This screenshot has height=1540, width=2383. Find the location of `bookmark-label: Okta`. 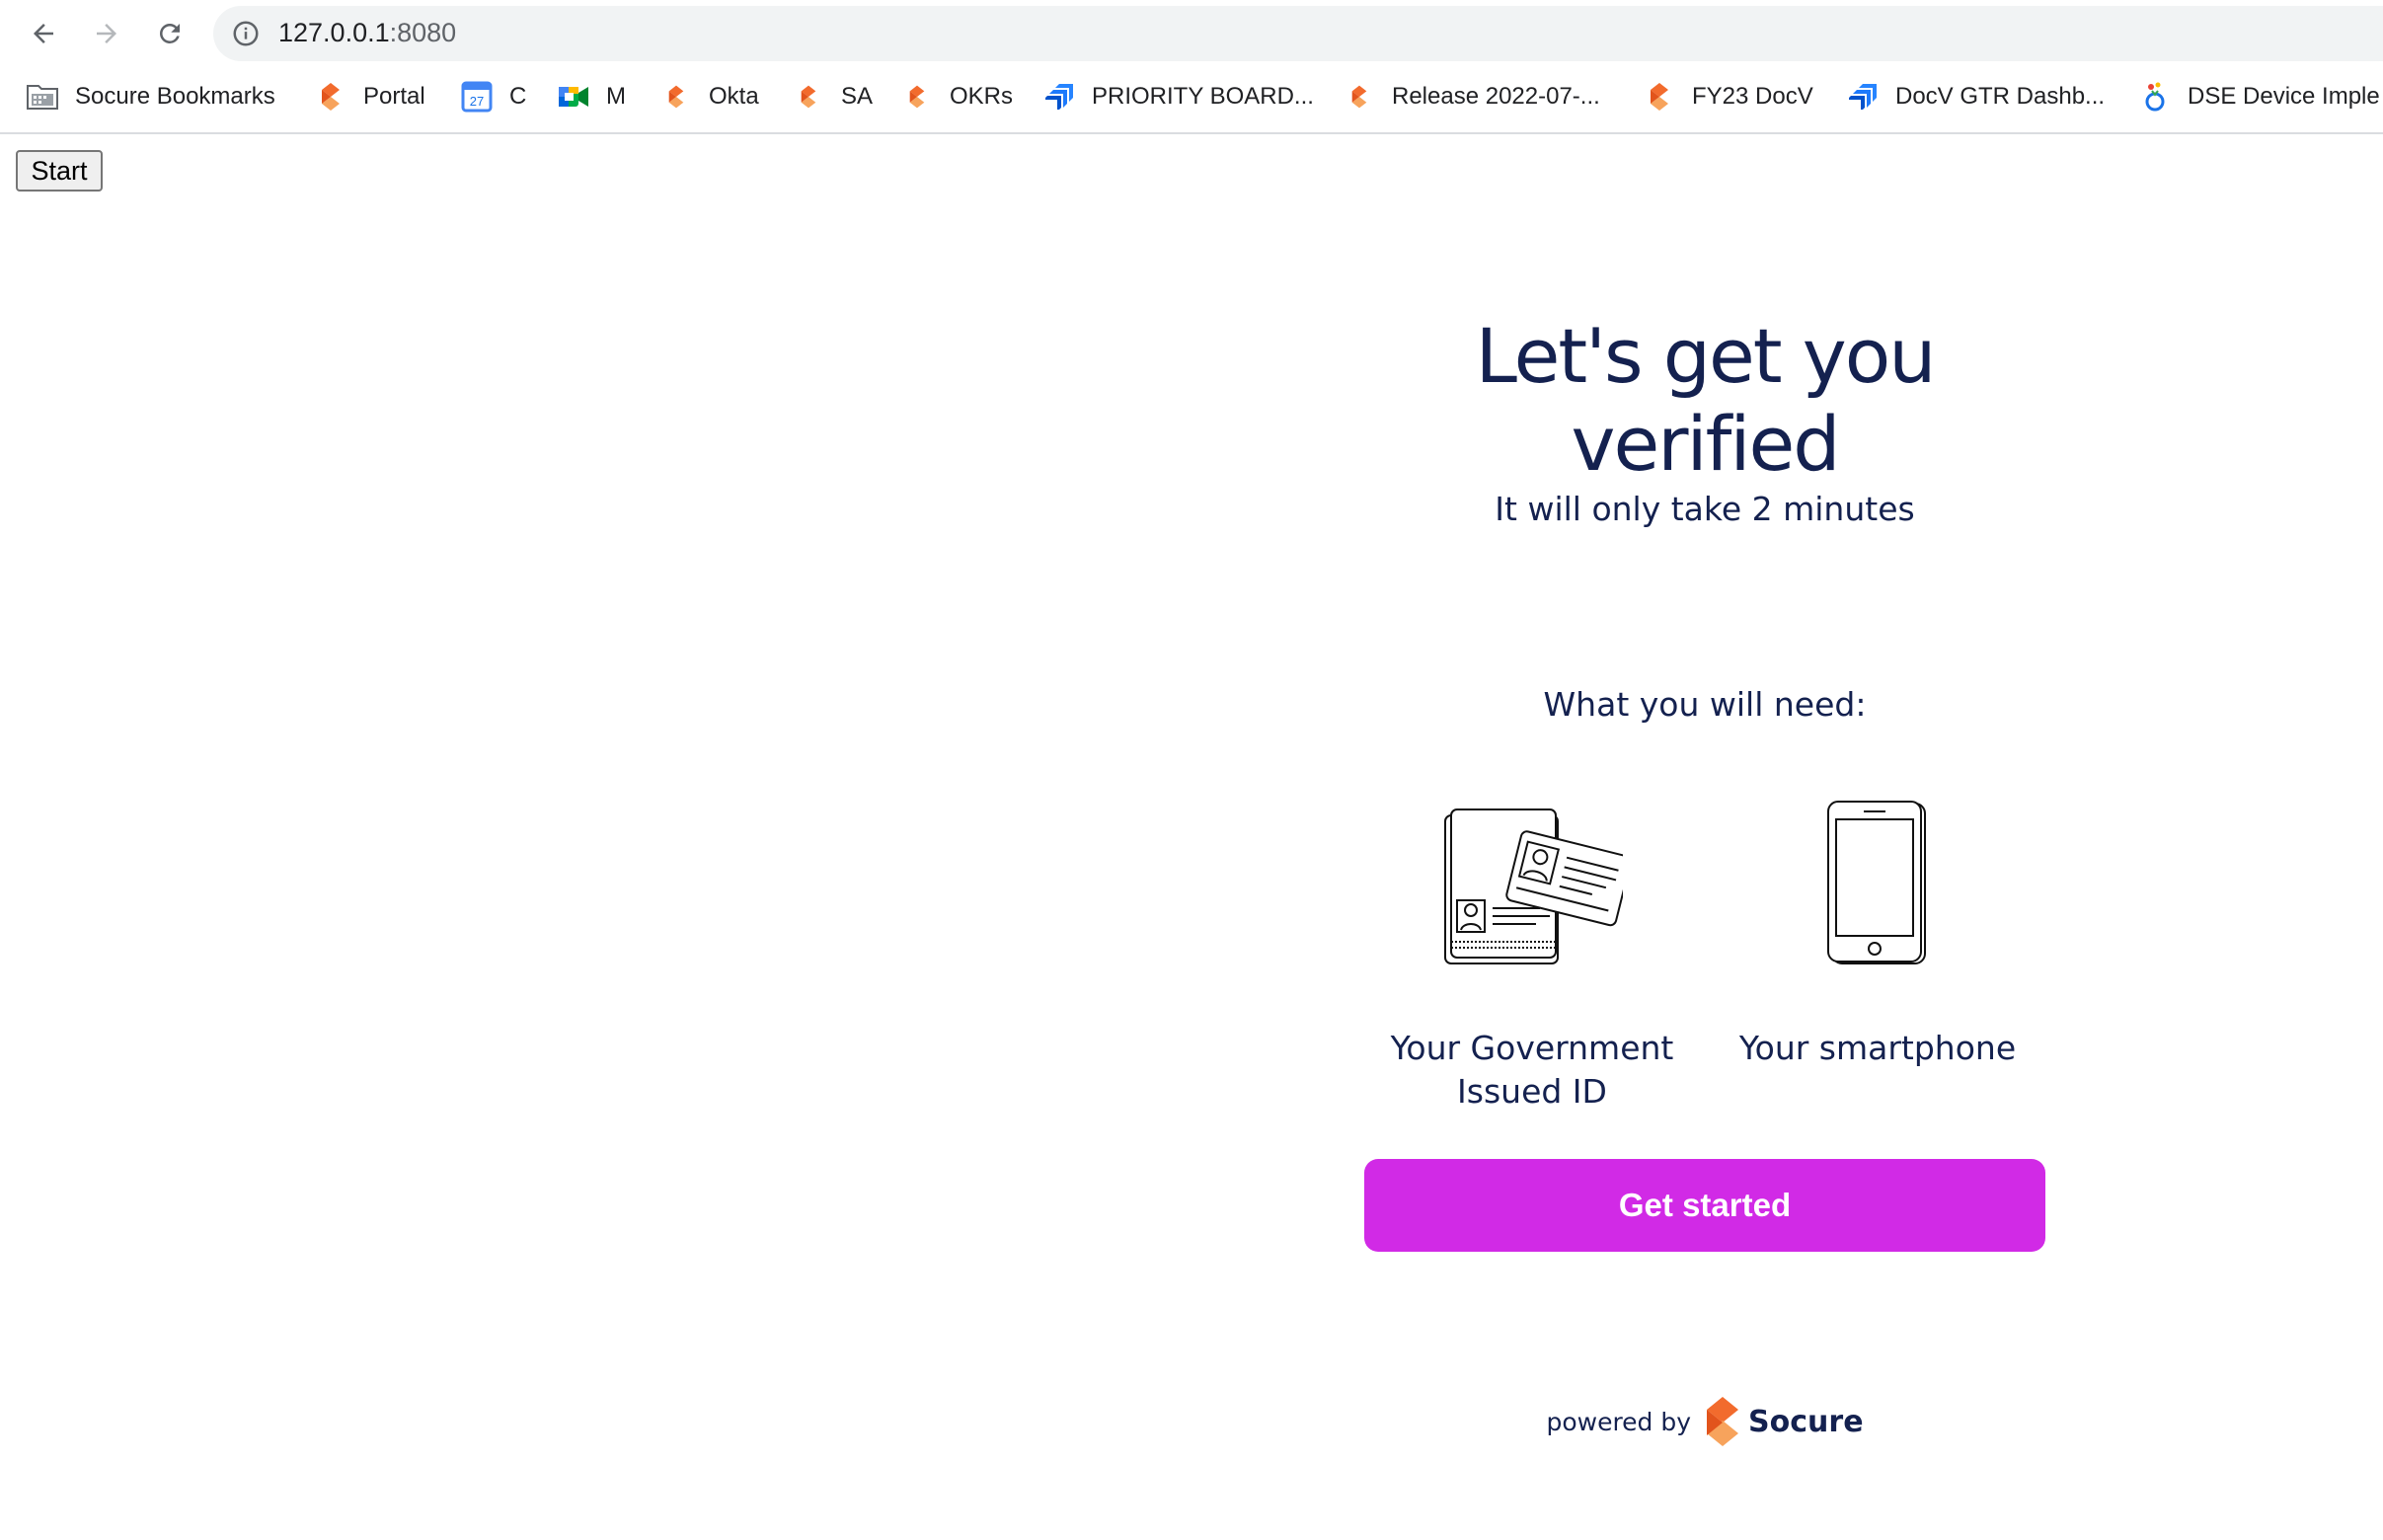

bookmark-label: Okta is located at coordinates (734, 96).